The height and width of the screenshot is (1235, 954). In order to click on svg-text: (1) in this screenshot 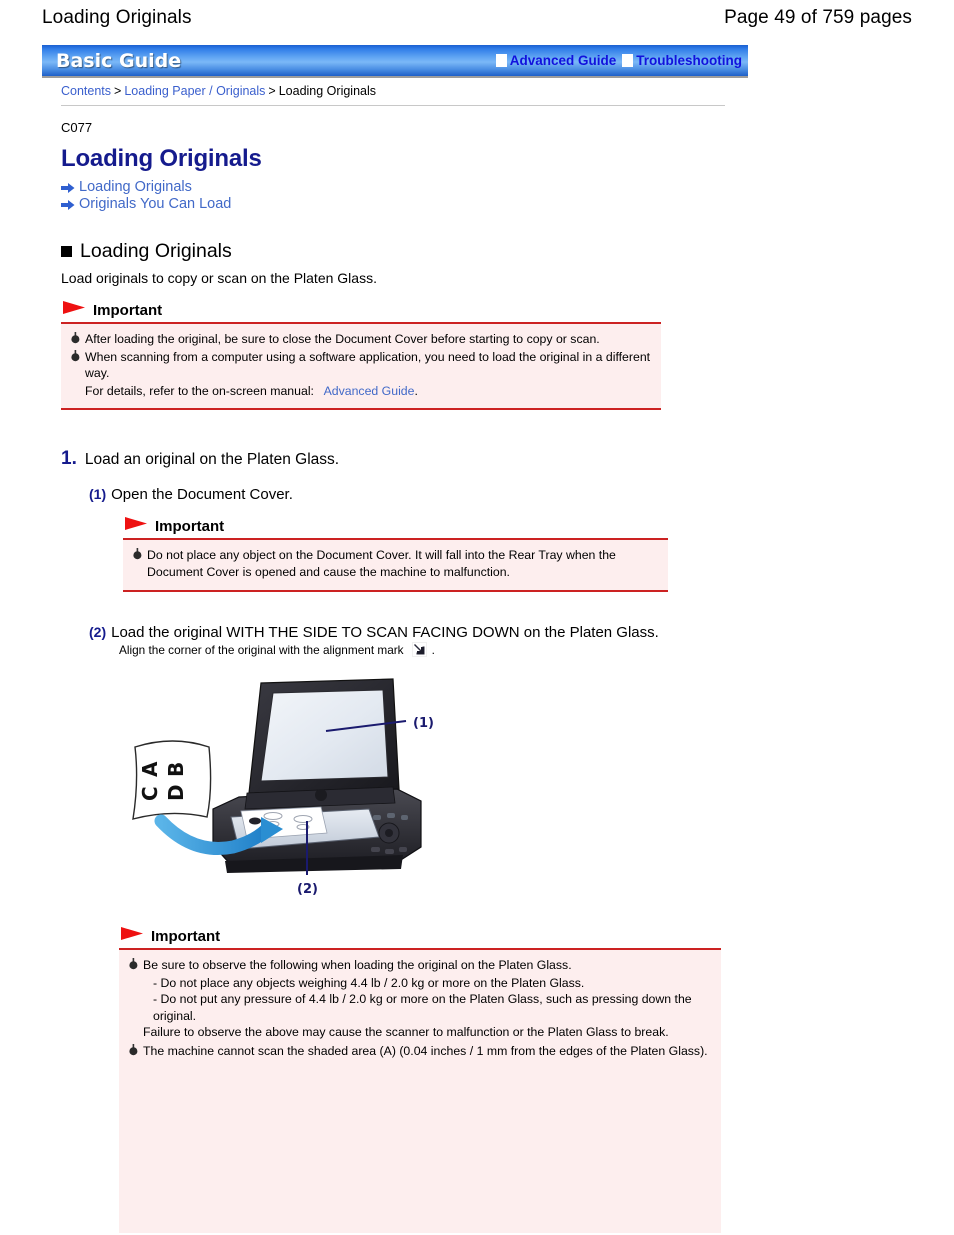, I will do `click(423, 723)`.